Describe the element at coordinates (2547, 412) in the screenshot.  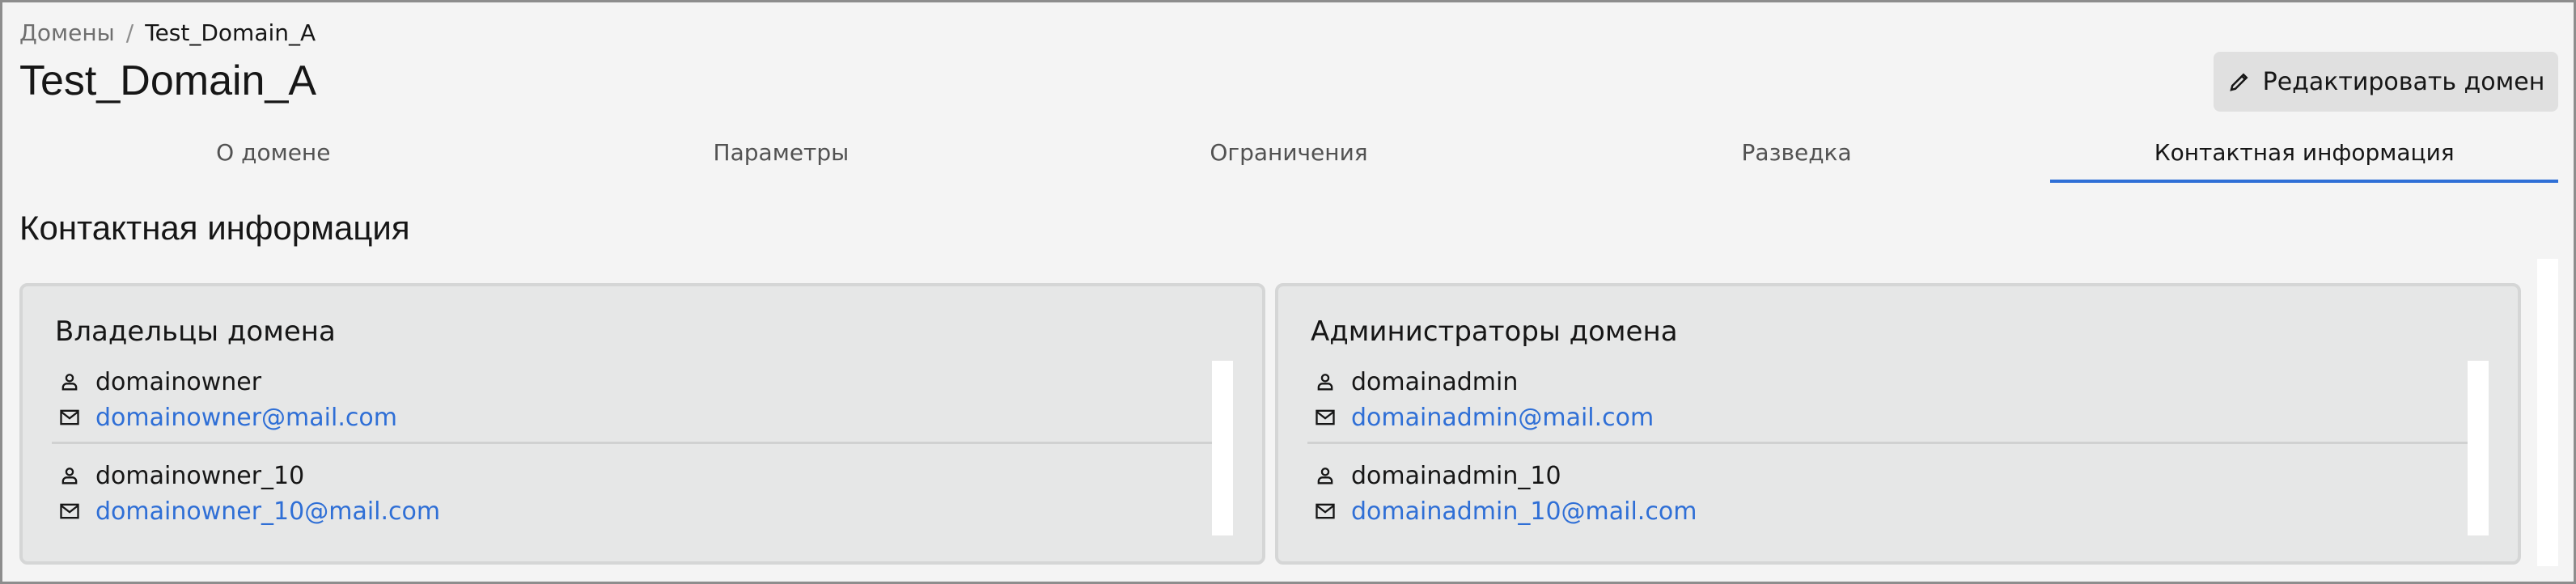
I see `page-scrollbar` at that location.